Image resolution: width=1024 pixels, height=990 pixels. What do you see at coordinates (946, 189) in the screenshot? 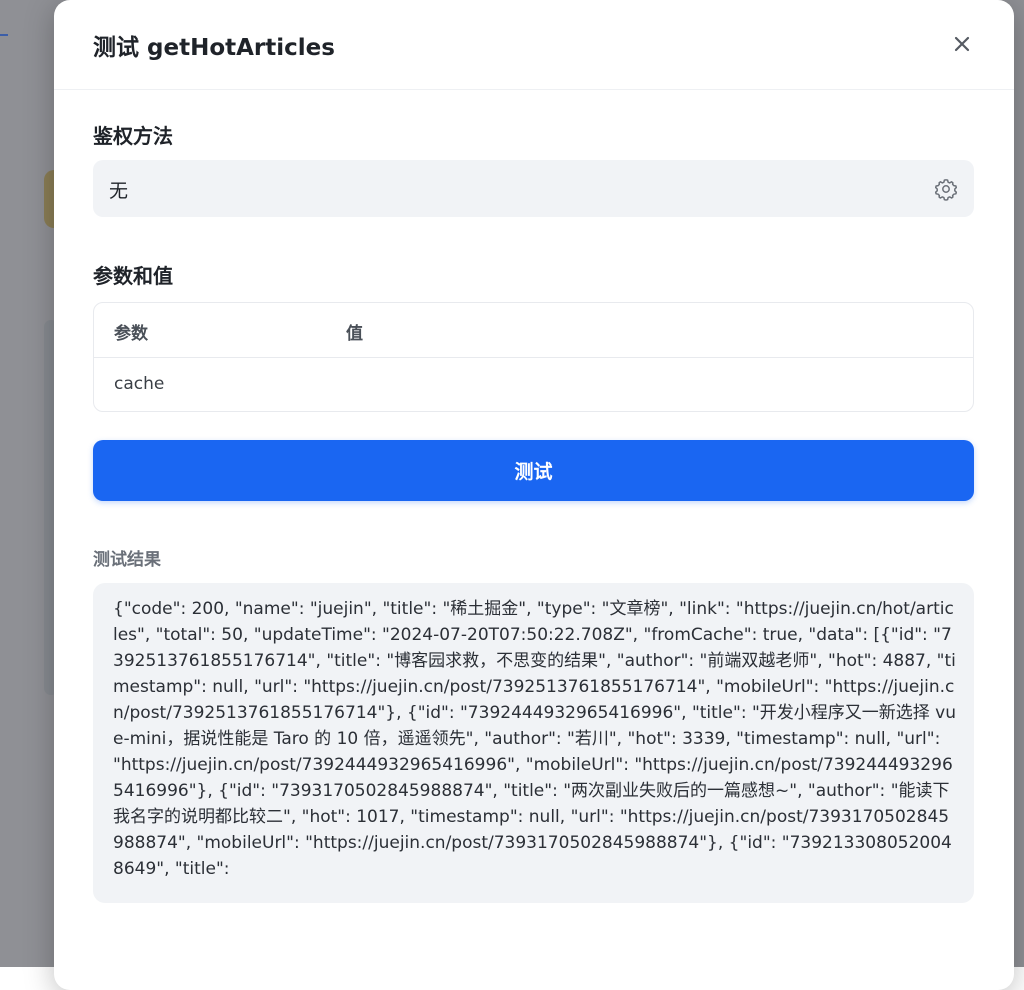
I see `gear-icon` at bounding box center [946, 189].